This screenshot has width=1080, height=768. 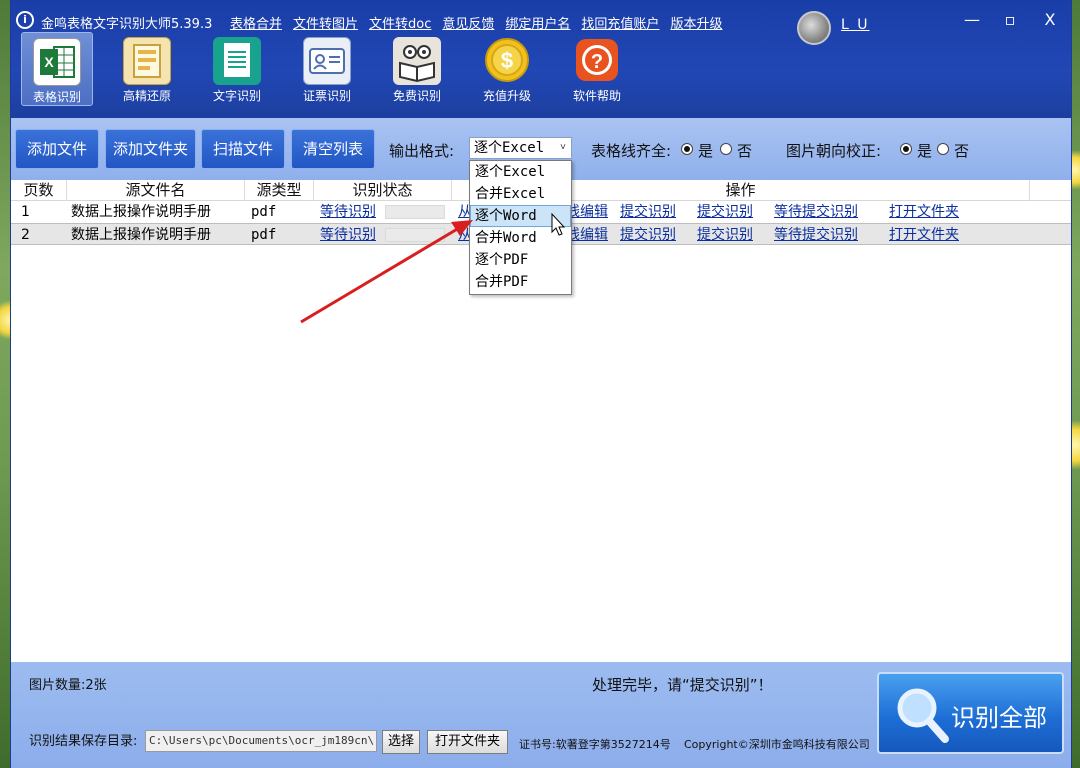 What do you see at coordinates (467, 742) in the screenshot?
I see `open-folder-button: 打开文件夹` at bounding box center [467, 742].